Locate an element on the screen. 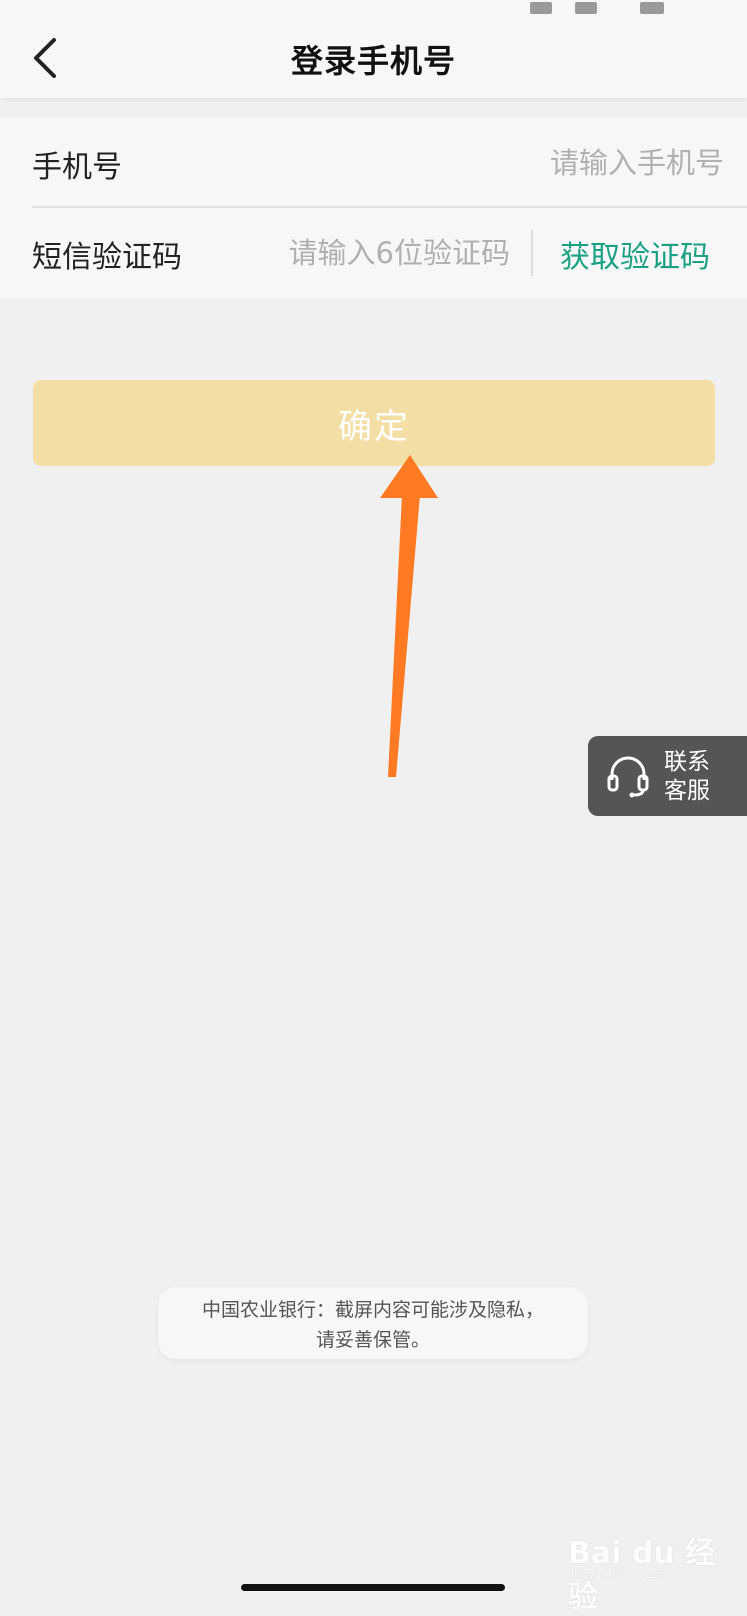  baidu-watermark-logo: Bai du 经验 jingyan.baidu.com is located at coordinates (642, 1575).